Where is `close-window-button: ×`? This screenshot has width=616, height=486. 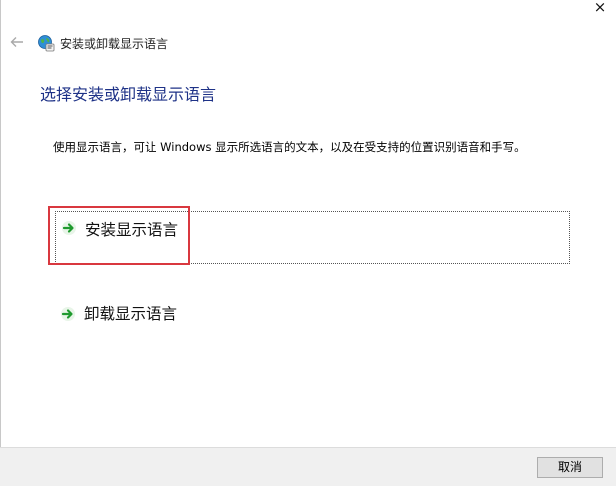 close-window-button: × is located at coordinates (600, 8).